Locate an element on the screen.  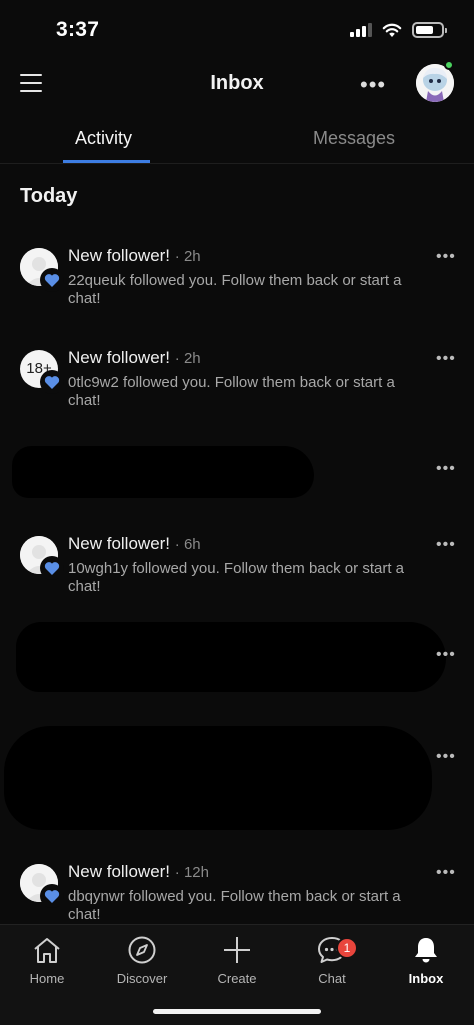
nav-label: Discover is located at coordinates (142, 978).